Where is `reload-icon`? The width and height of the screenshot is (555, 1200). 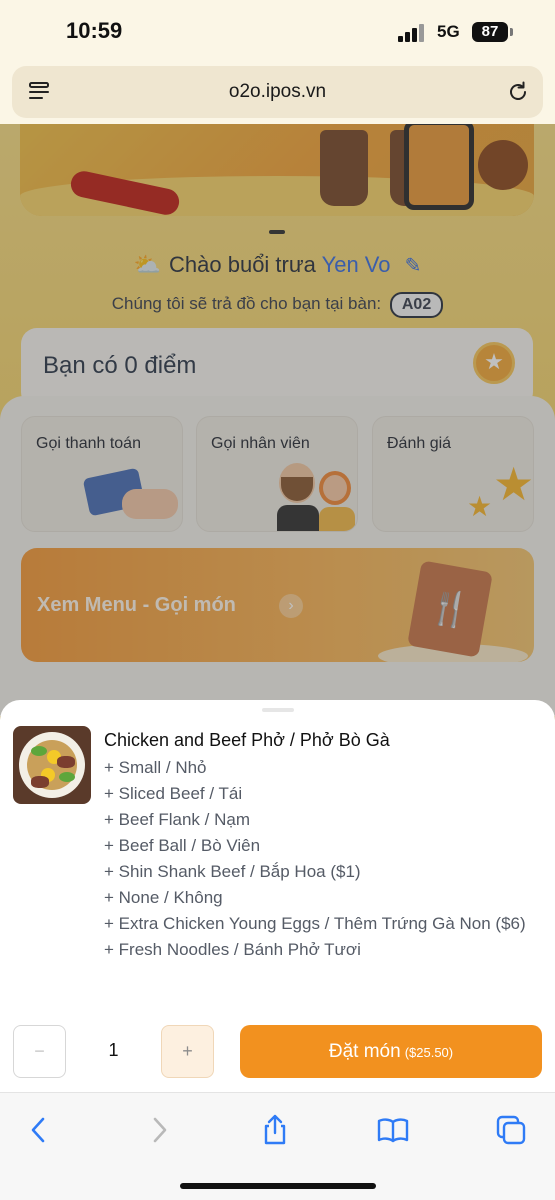 reload-icon is located at coordinates (518, 92).